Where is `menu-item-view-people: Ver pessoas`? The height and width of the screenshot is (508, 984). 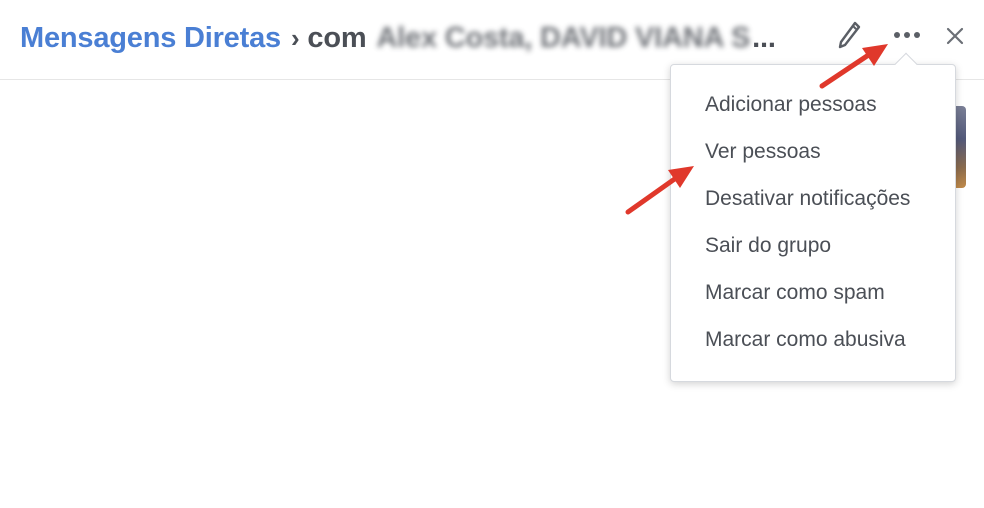
menu-item-view-people: Ver pessoas is located at coordinates (813, 151).